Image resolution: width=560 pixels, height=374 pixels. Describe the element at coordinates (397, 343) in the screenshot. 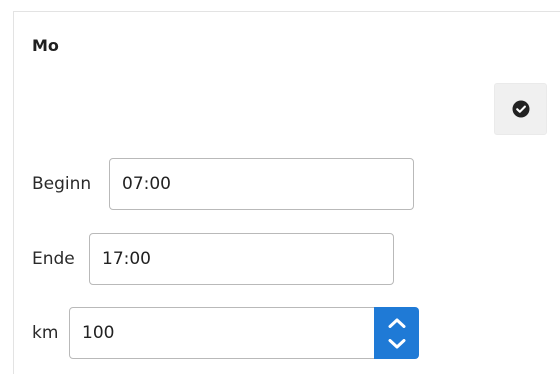

I see `spin-down-icon` at that location.